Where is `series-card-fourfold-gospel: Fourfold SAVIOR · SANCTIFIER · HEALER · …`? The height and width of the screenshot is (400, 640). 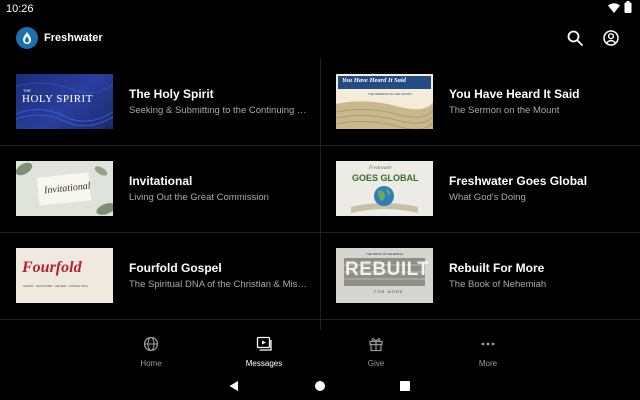
series-card-fourfold-gospel: Fourfold SAVIOR · SANCTIFIER · HEALER · … is located at coordinates (160, 275).